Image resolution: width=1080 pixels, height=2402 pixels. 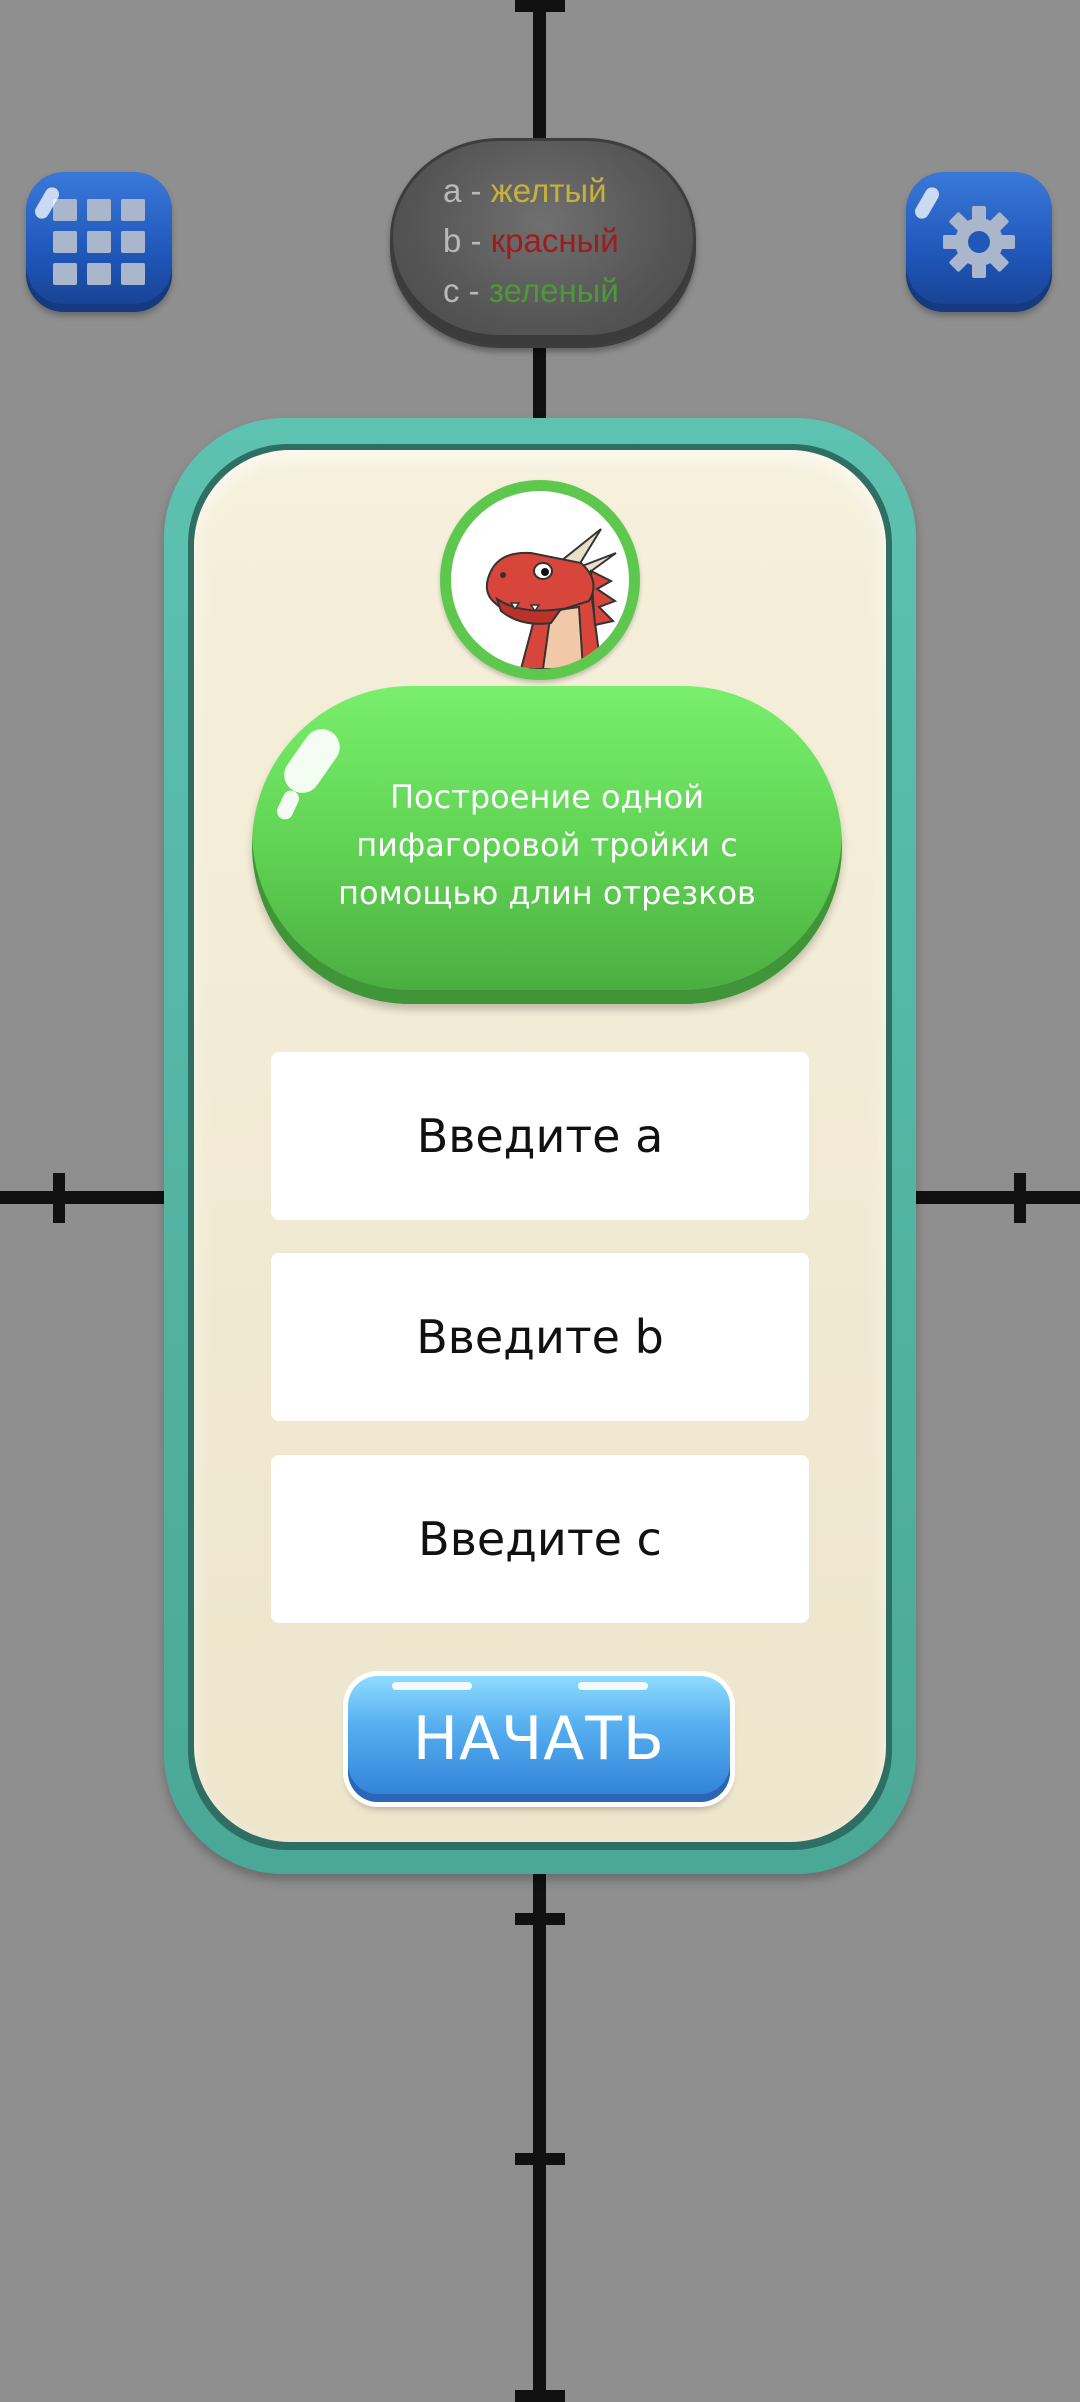 I want to click on grid-icon, so click(x=99, y=242).